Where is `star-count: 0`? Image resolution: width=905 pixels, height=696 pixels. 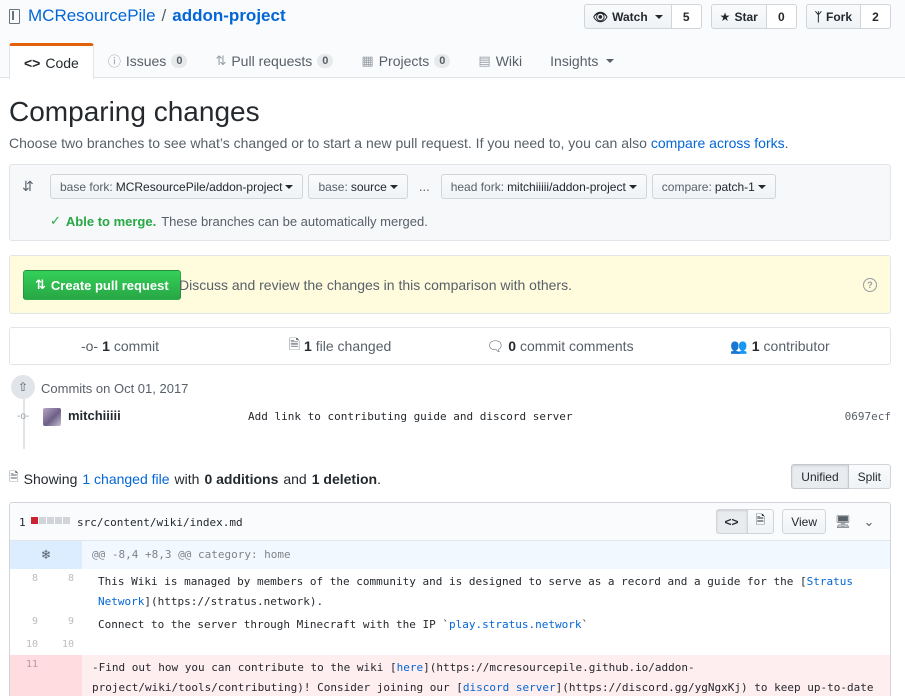
star-count: 0 is located at coordinates (781, 16).